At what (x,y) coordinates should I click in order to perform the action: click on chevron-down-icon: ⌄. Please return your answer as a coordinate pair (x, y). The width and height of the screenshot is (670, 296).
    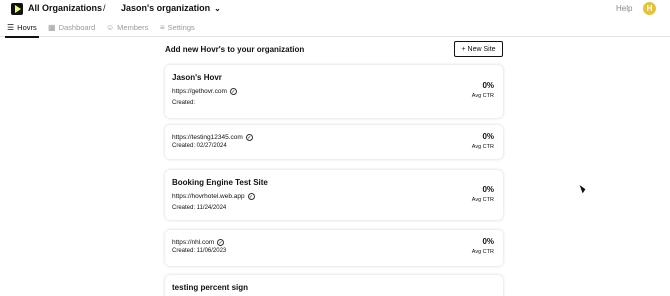
    Looking at the image, I should click on (217, 8).